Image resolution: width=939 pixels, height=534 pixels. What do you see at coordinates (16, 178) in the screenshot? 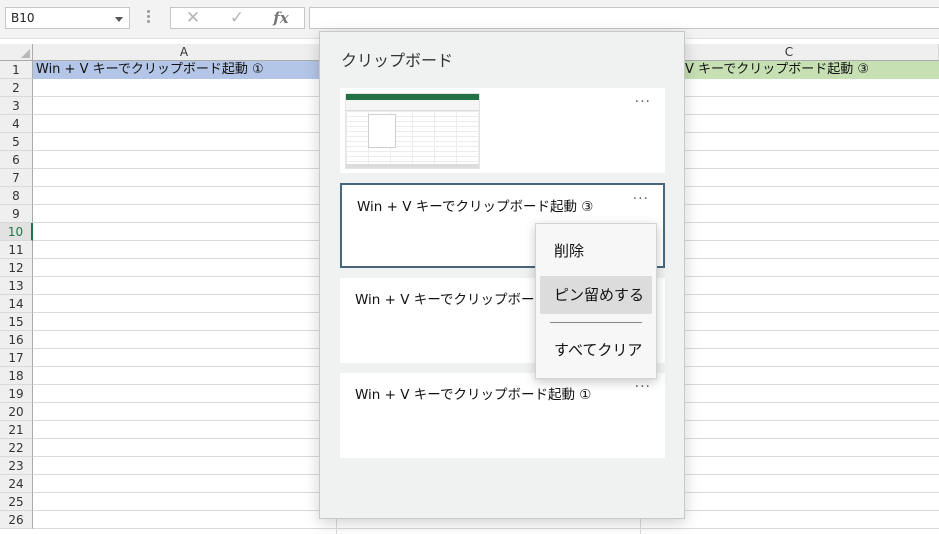
I see `row-header: 7` at bounding box center [16, 178].